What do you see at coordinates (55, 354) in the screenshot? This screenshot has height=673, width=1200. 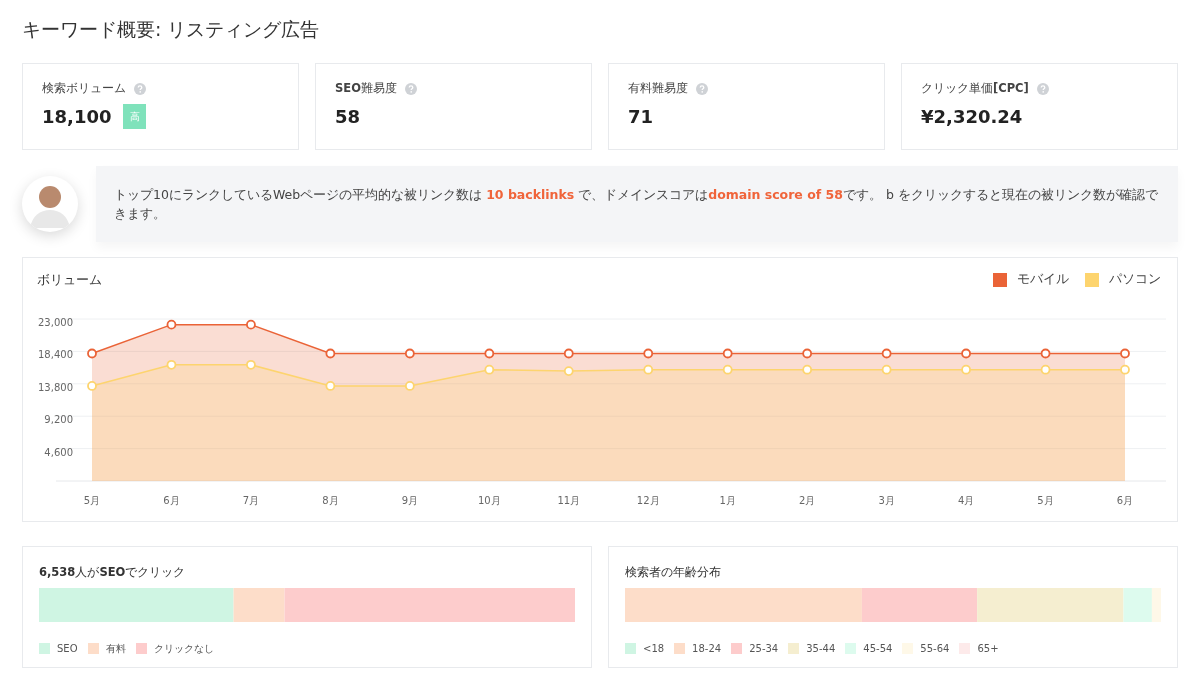 I see `y-tick-label: 18,400` at bounding box center [55, 354].